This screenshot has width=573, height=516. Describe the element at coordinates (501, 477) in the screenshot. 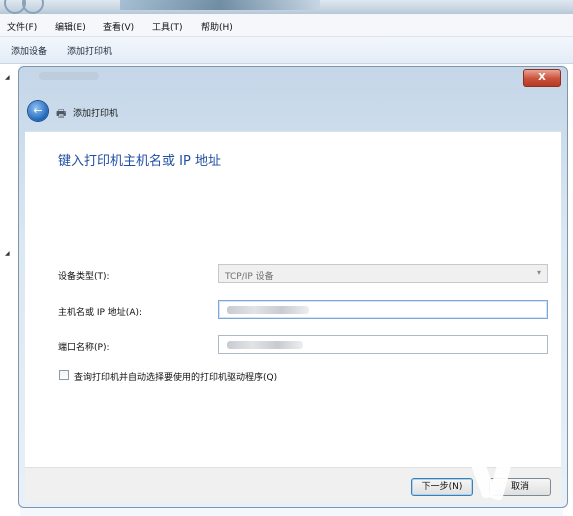

I see `watermark-shape` at that location.